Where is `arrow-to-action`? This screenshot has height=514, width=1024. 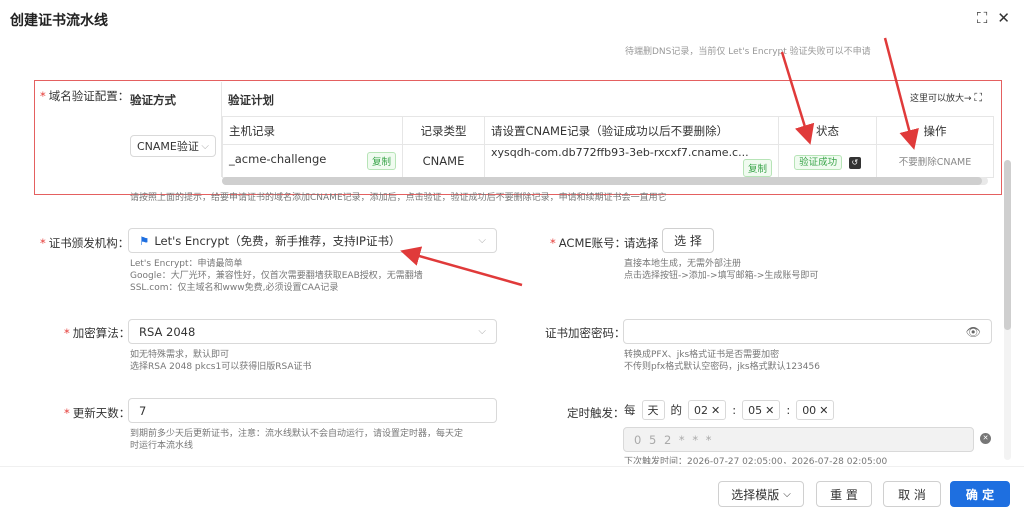
arrow-to-action is located at coordinates (901, 93).